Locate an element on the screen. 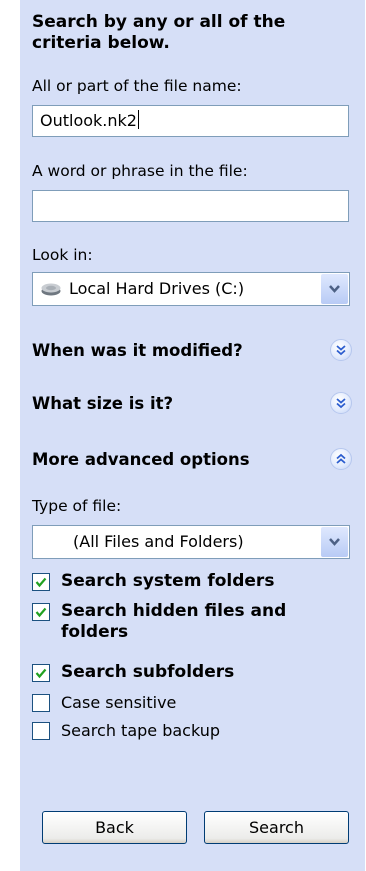 This screenshot has height=871, width=366. checkbox-label: Search tape backup is located at coordinates (141, 730).